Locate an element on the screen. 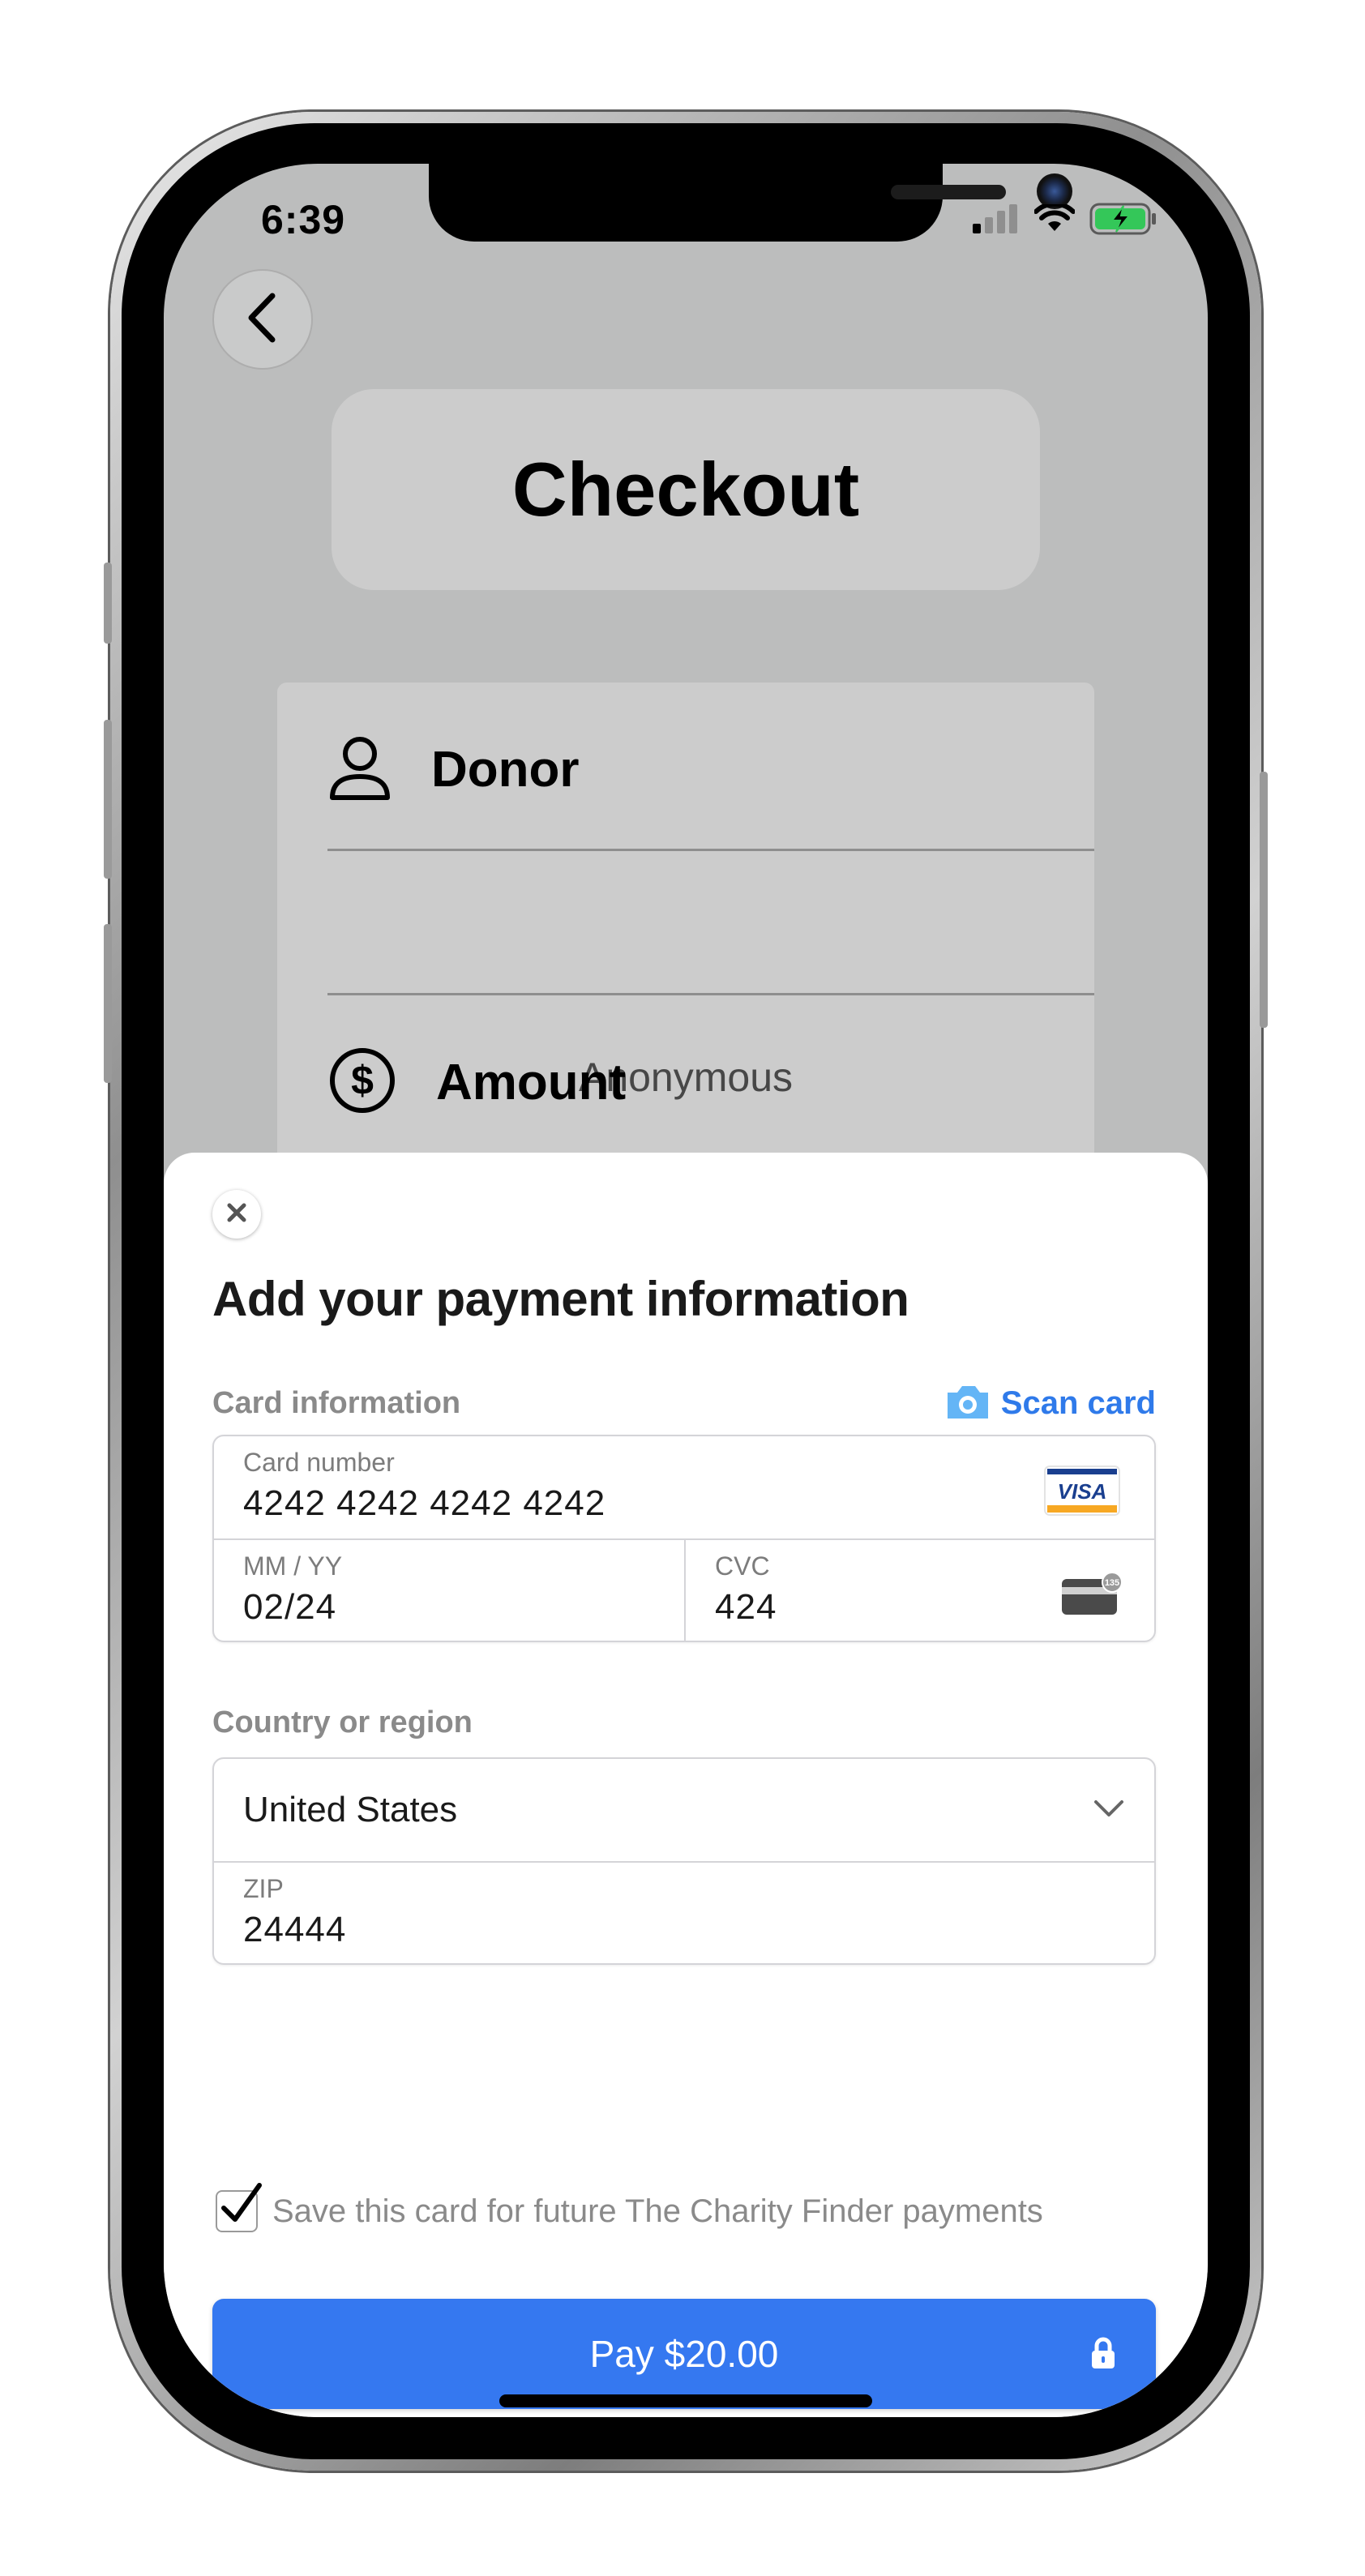 This screenshot has height=2576, width=1365. home-indicator is located at coordinates (685, 2400).